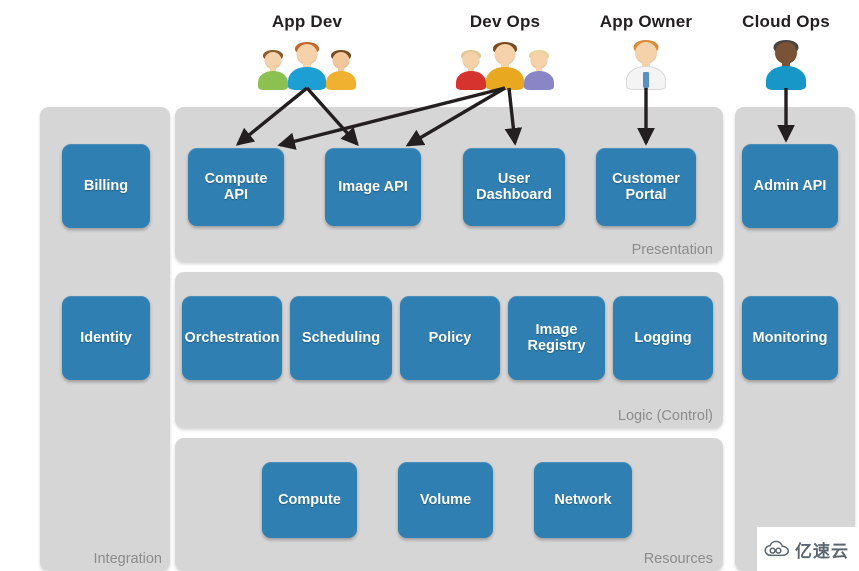 This screenshot has width=859, height=571. I want to click on node-label: Compute API, so click(236, 186).